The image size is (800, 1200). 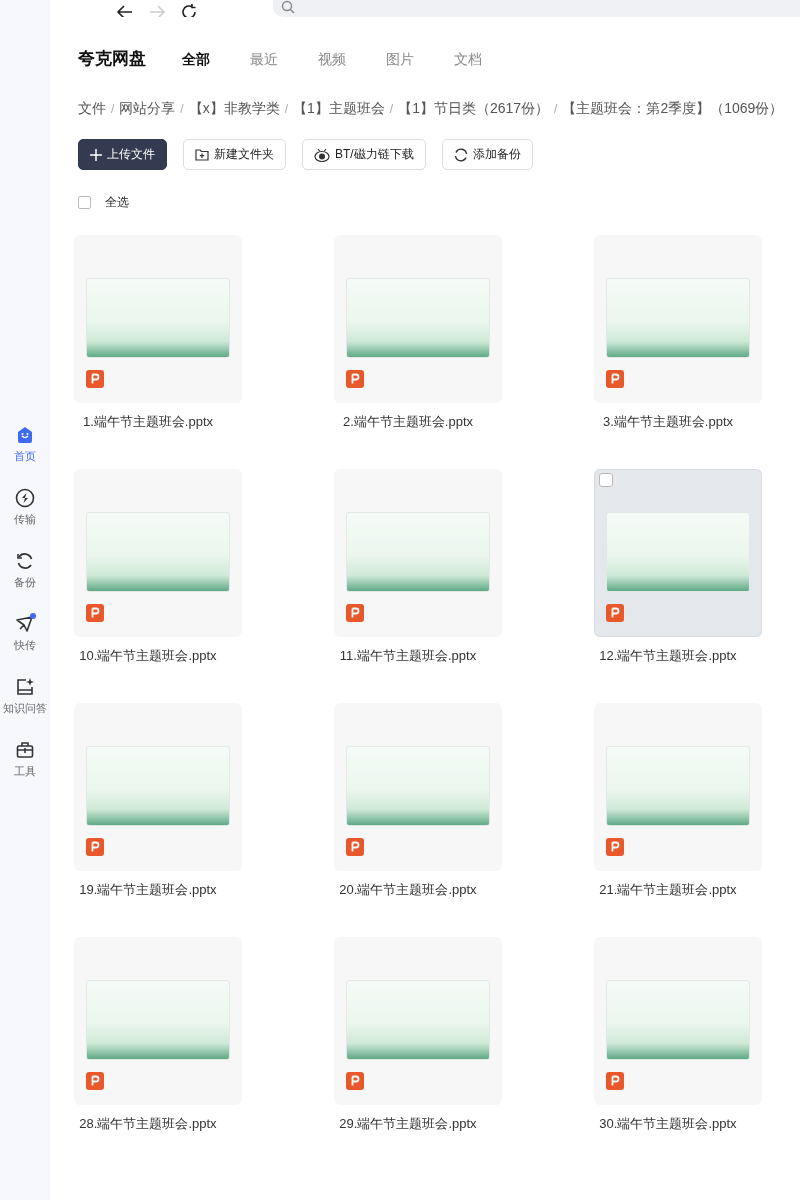 I want to click on select-all-label: 全选, so click(x=117, y=202).